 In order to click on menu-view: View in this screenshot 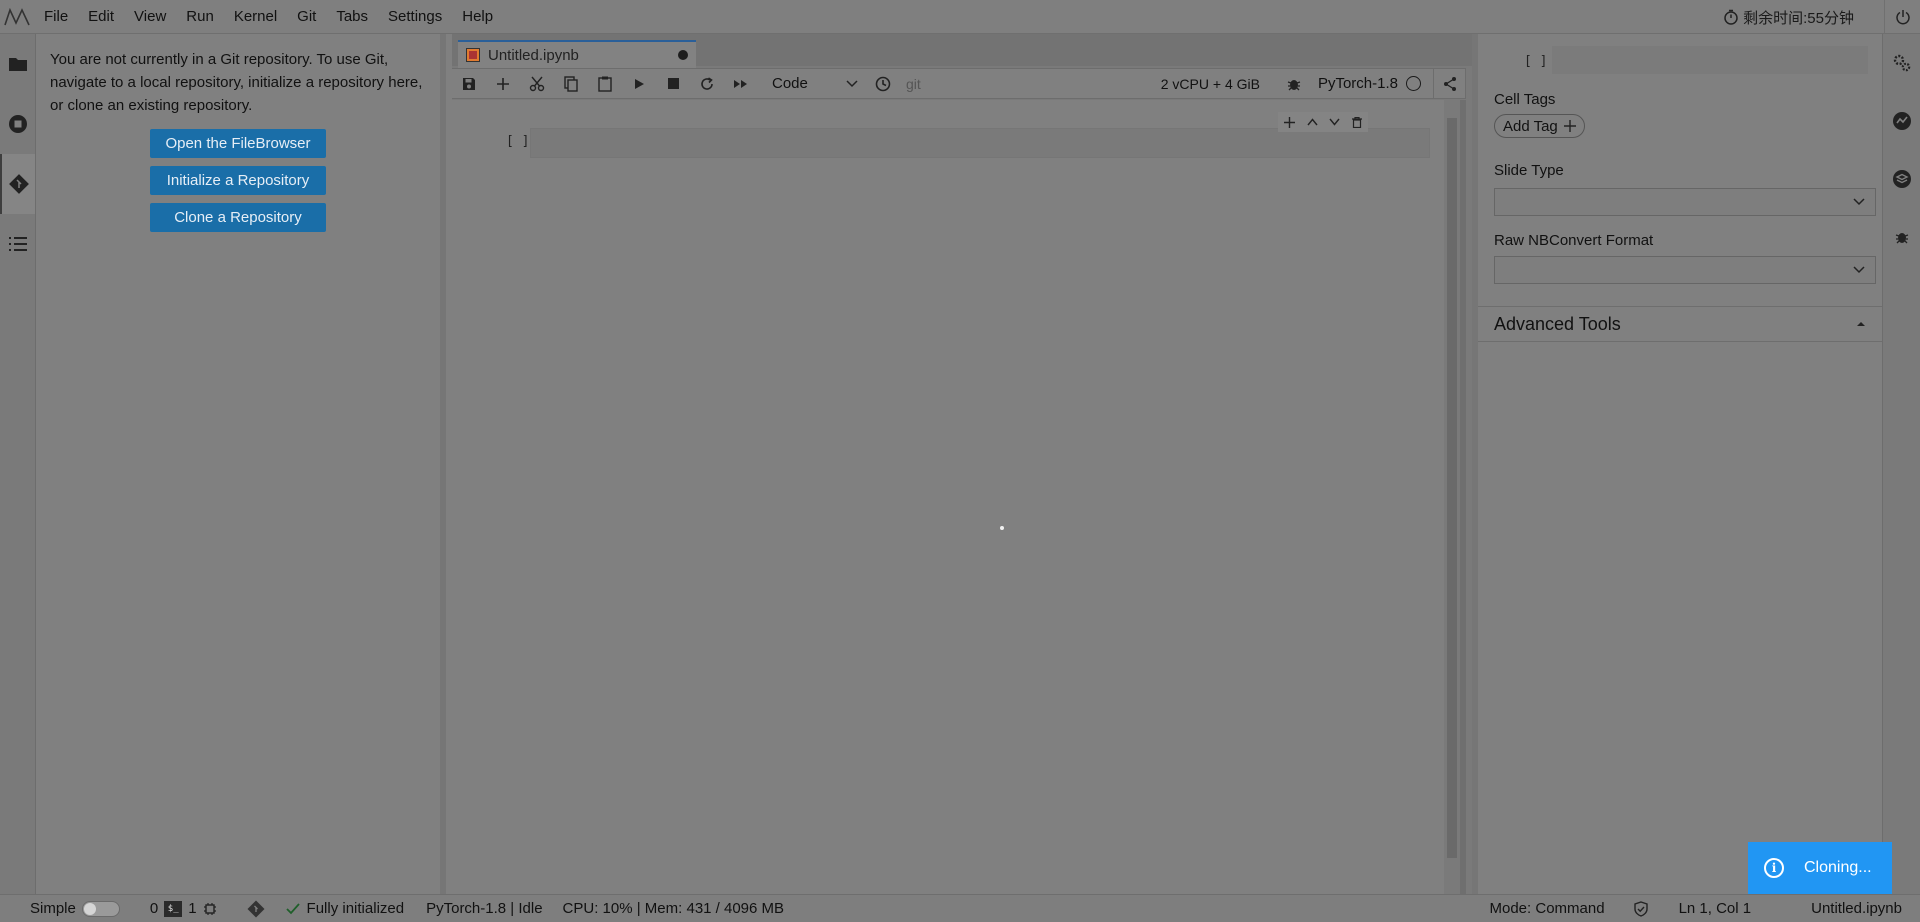, I will do `click(150, 17)`.